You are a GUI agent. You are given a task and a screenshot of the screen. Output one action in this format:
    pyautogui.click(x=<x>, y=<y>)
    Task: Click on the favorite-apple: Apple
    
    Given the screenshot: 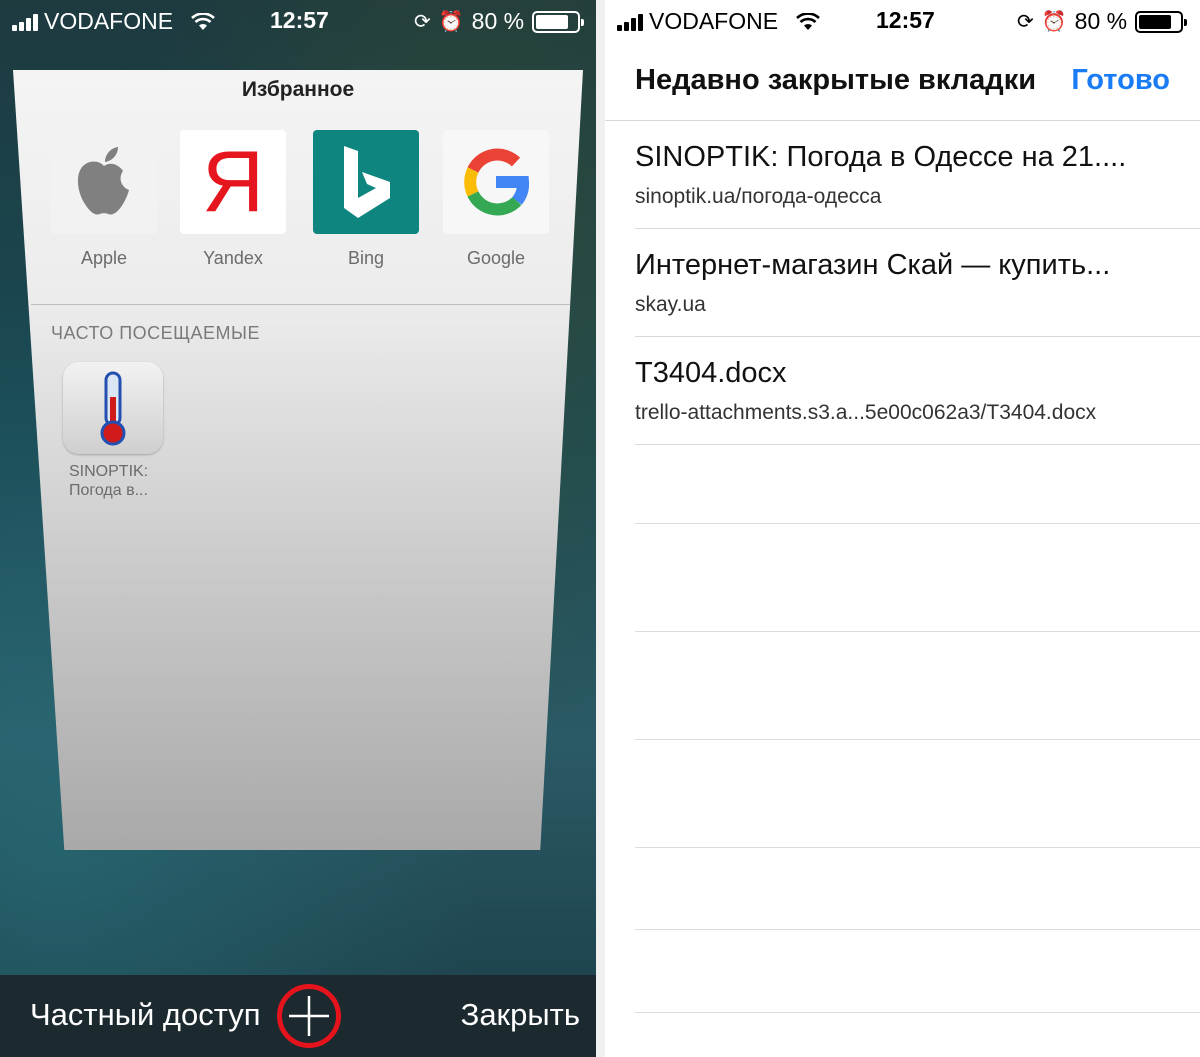 What is the action you would take?
    pyautogui.click(x=104, y=199)
    